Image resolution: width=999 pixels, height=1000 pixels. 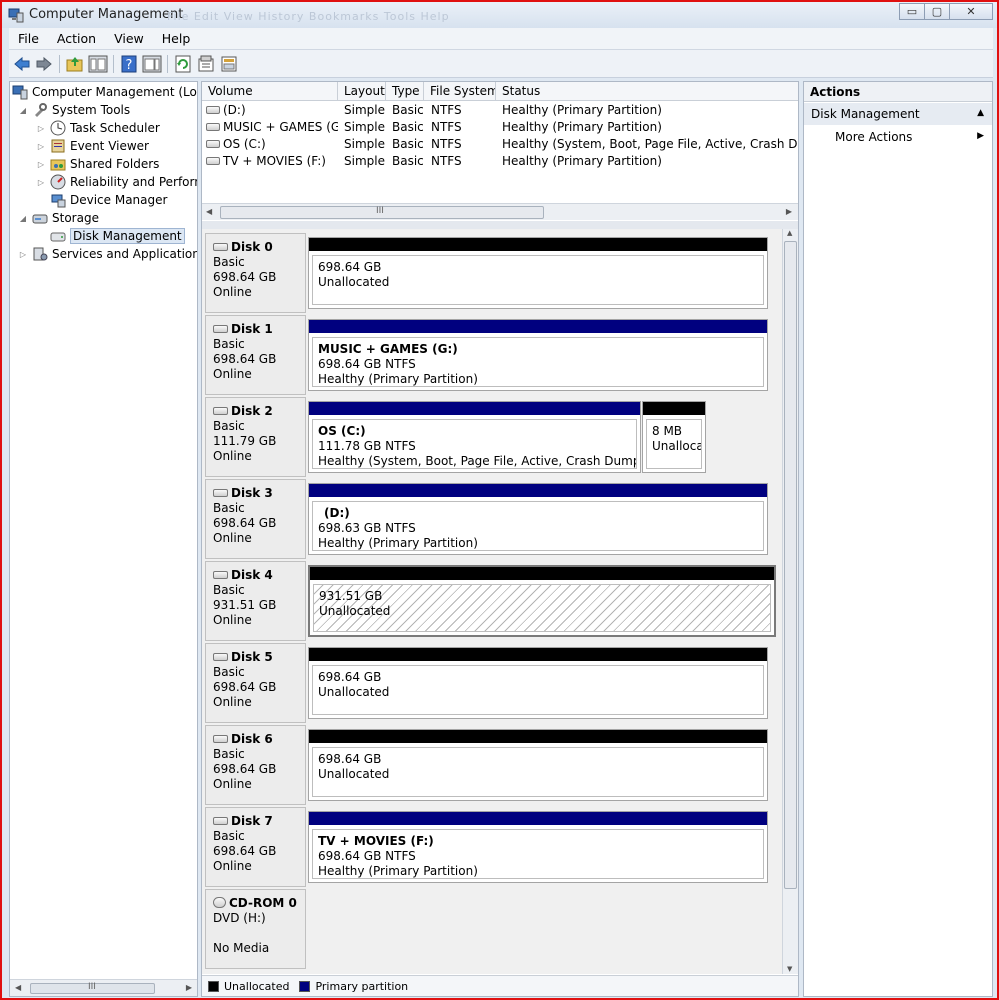 I want to click on disk-label: Disk 7 Basic 698.64 GB Online, so click(x=255, y=847).